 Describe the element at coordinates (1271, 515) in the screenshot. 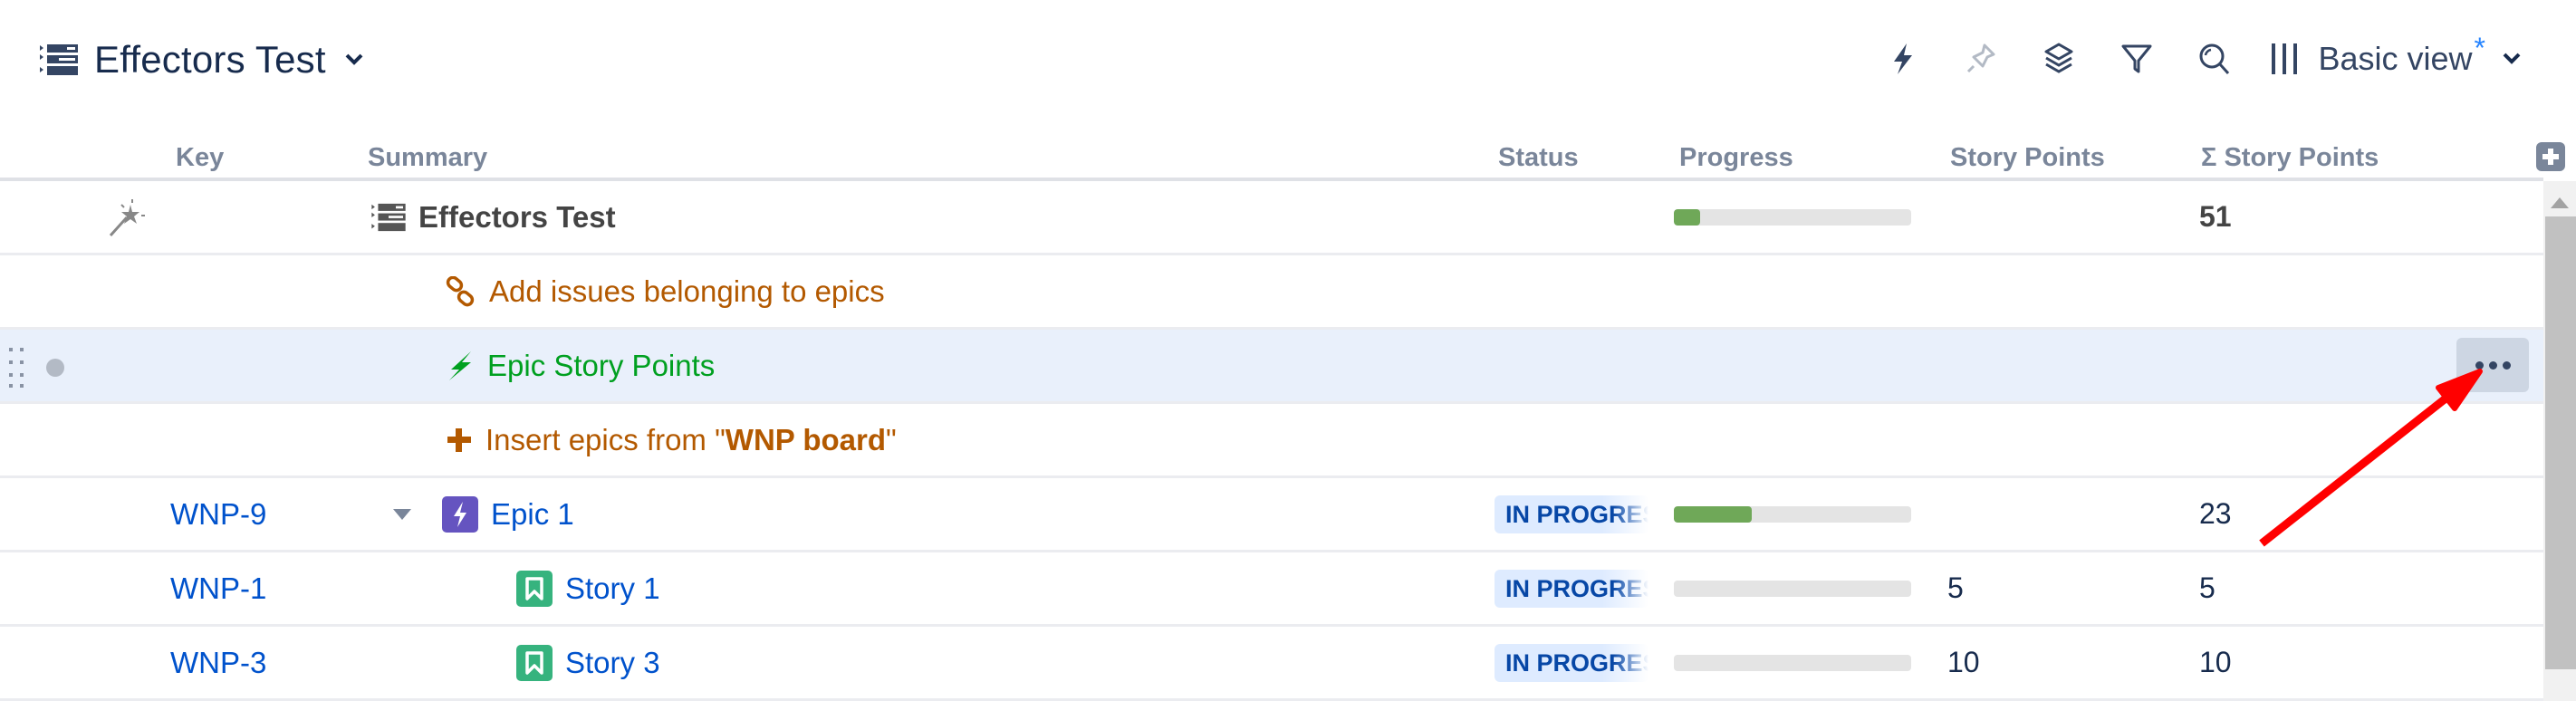

I see `table-row-issue: WNP-9 Epic 1 IN PROGRESS 23` at that location.